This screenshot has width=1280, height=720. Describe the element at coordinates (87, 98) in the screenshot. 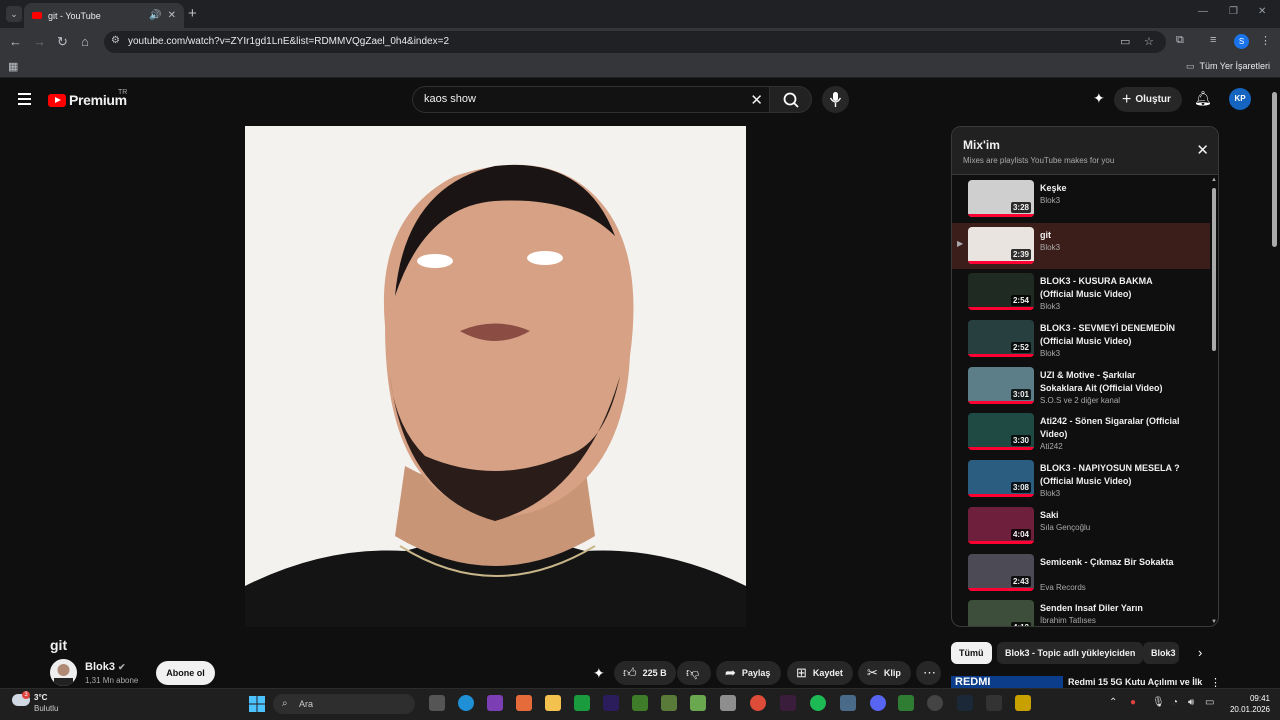

I see `youtube-premium-logo: Premium TR` at that location.